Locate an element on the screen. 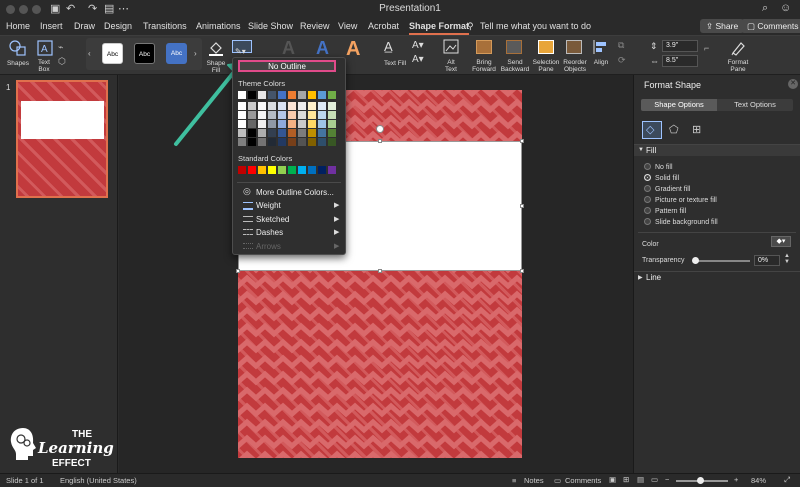  tab-shape-format: Shape Format is located at coordinates (439, 28).